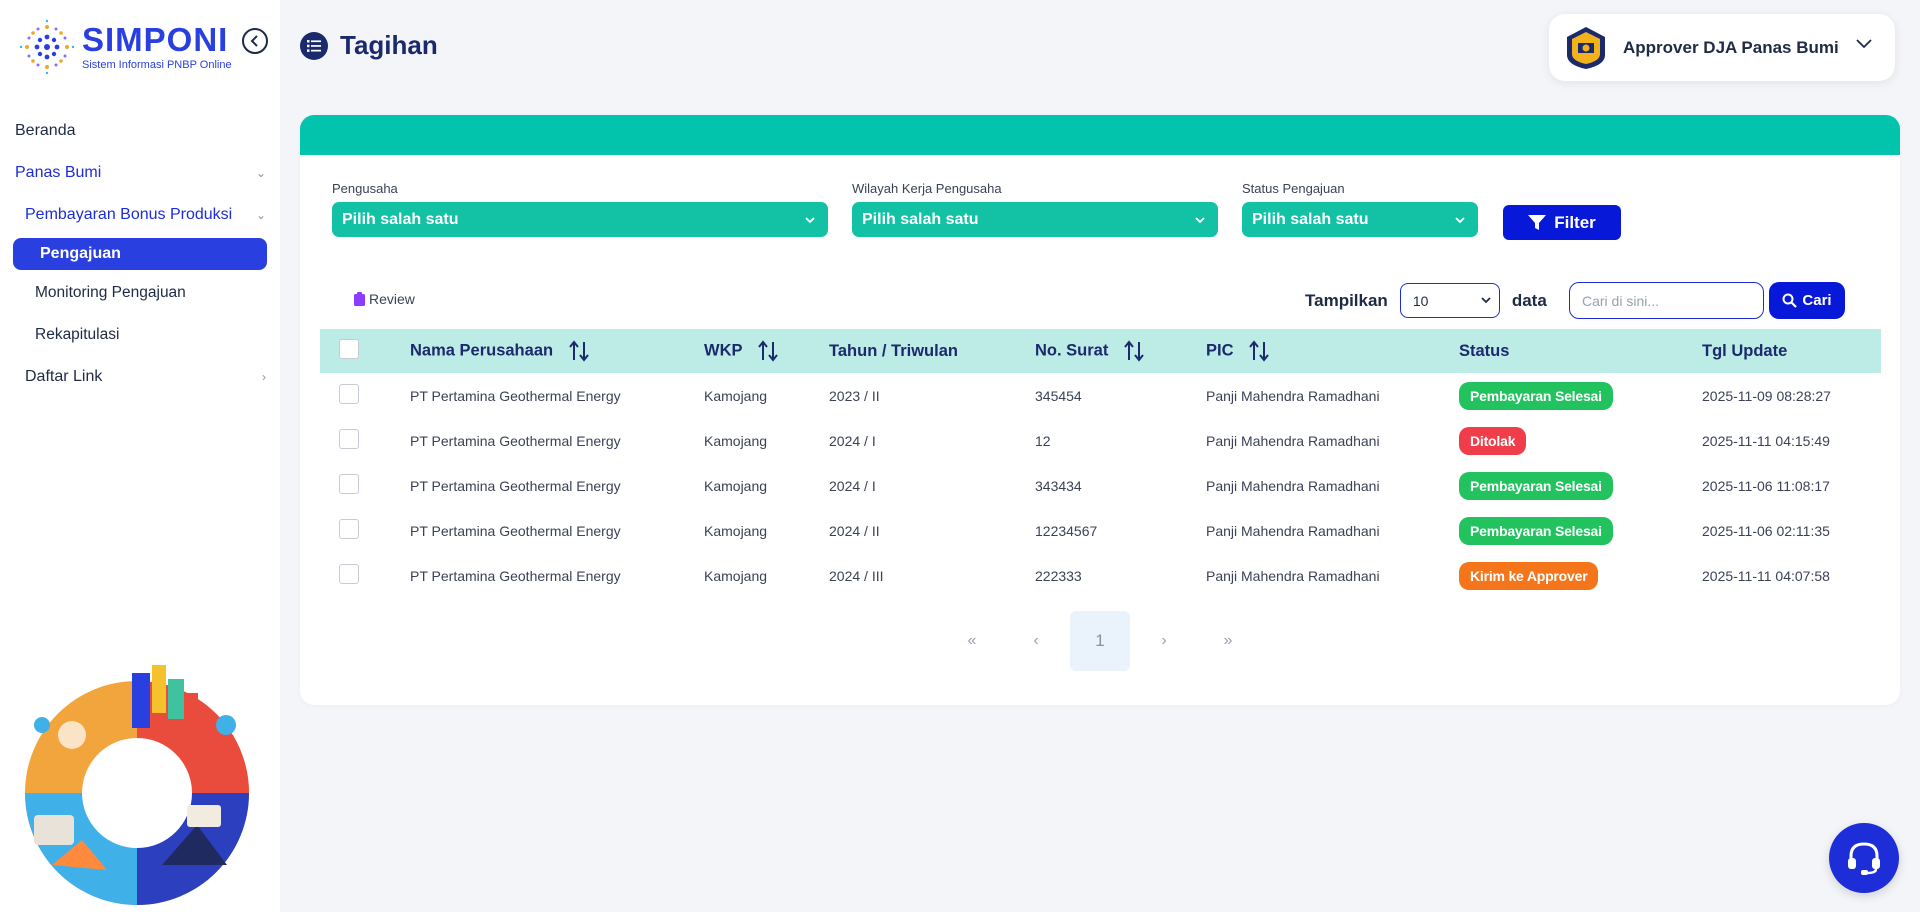  What do you see at coordinates (140, 377) in the screenshot?
I see `sidebar-item-daftar-link: Daftar Link ›` at bounding box center [140, 377].